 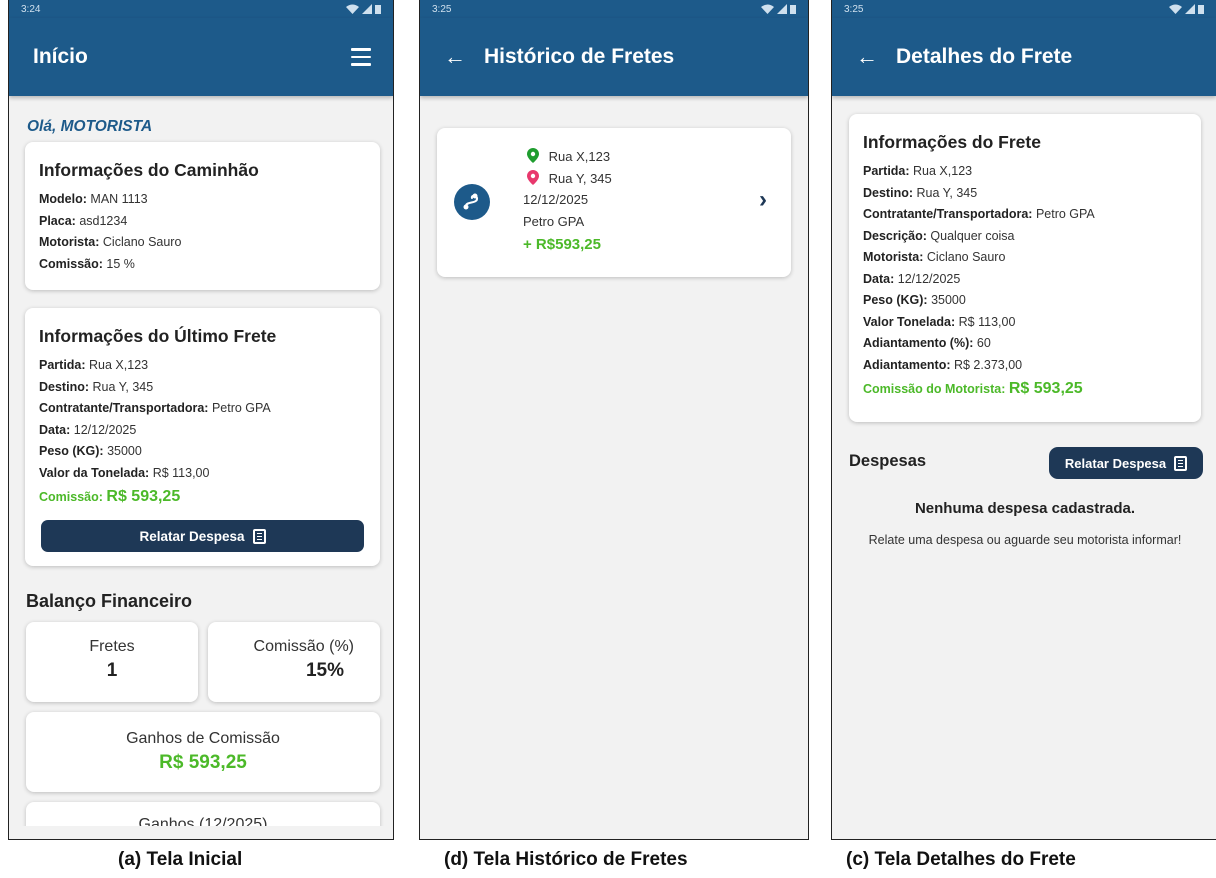 I want to click on stat-label: Ganhos de Comissão, so click(x=203, y=738).